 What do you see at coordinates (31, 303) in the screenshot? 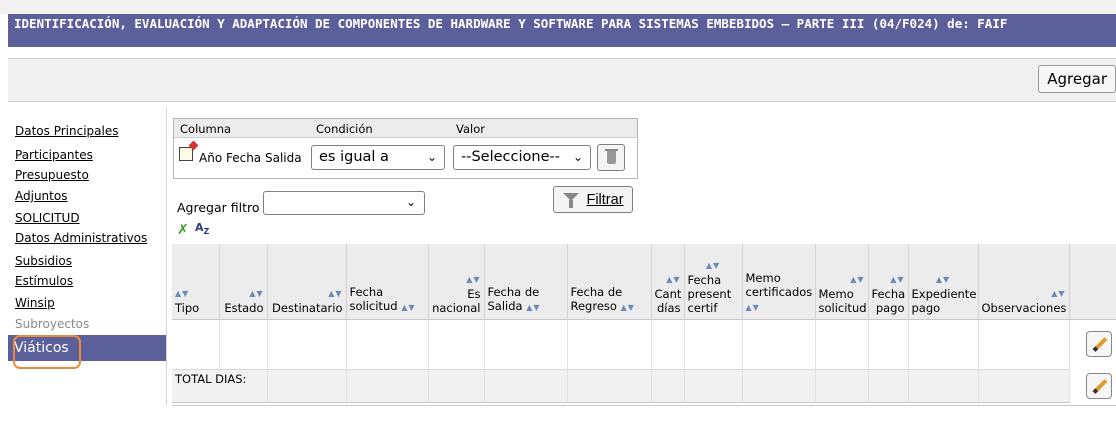
I see `sidebar-item-winsip: Winsip` at bounding box center [31, 303].